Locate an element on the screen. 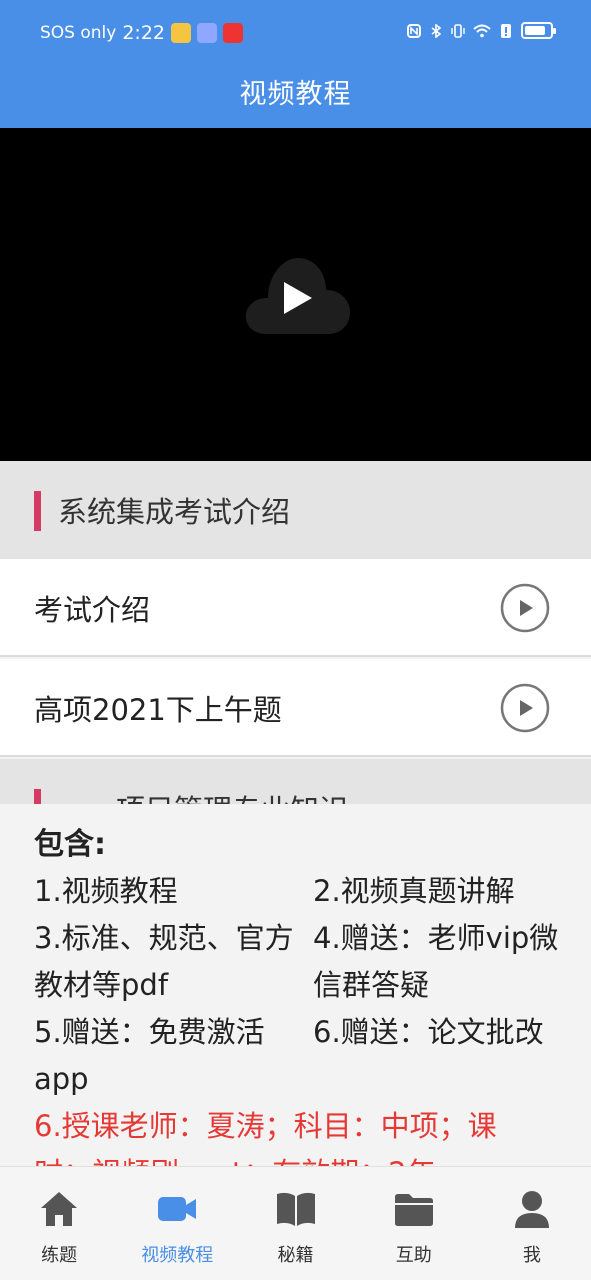 The width and height of the screenshot is (591, 1280). app-header: SOS only 2:22 视频教程 is located at coordinates (295, 64).